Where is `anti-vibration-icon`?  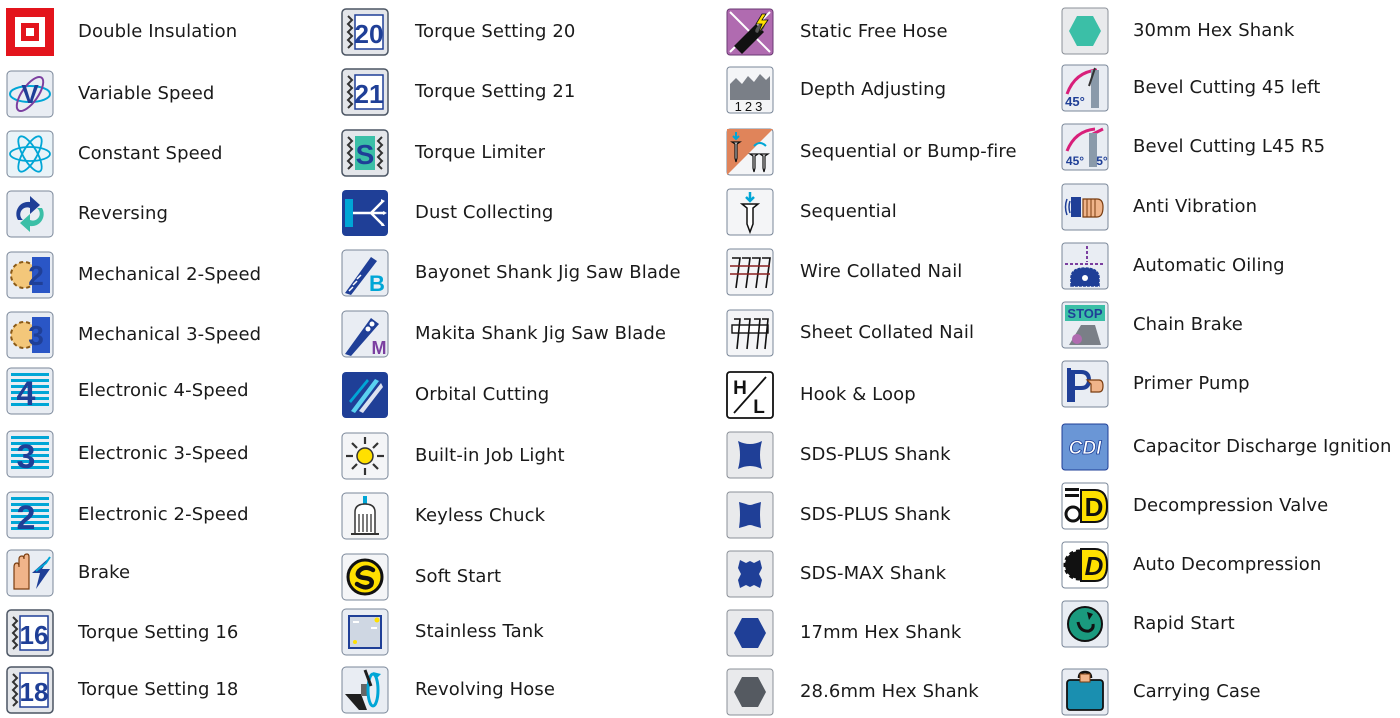 anti-vibration-icon is located at coordinates (1085, 207).